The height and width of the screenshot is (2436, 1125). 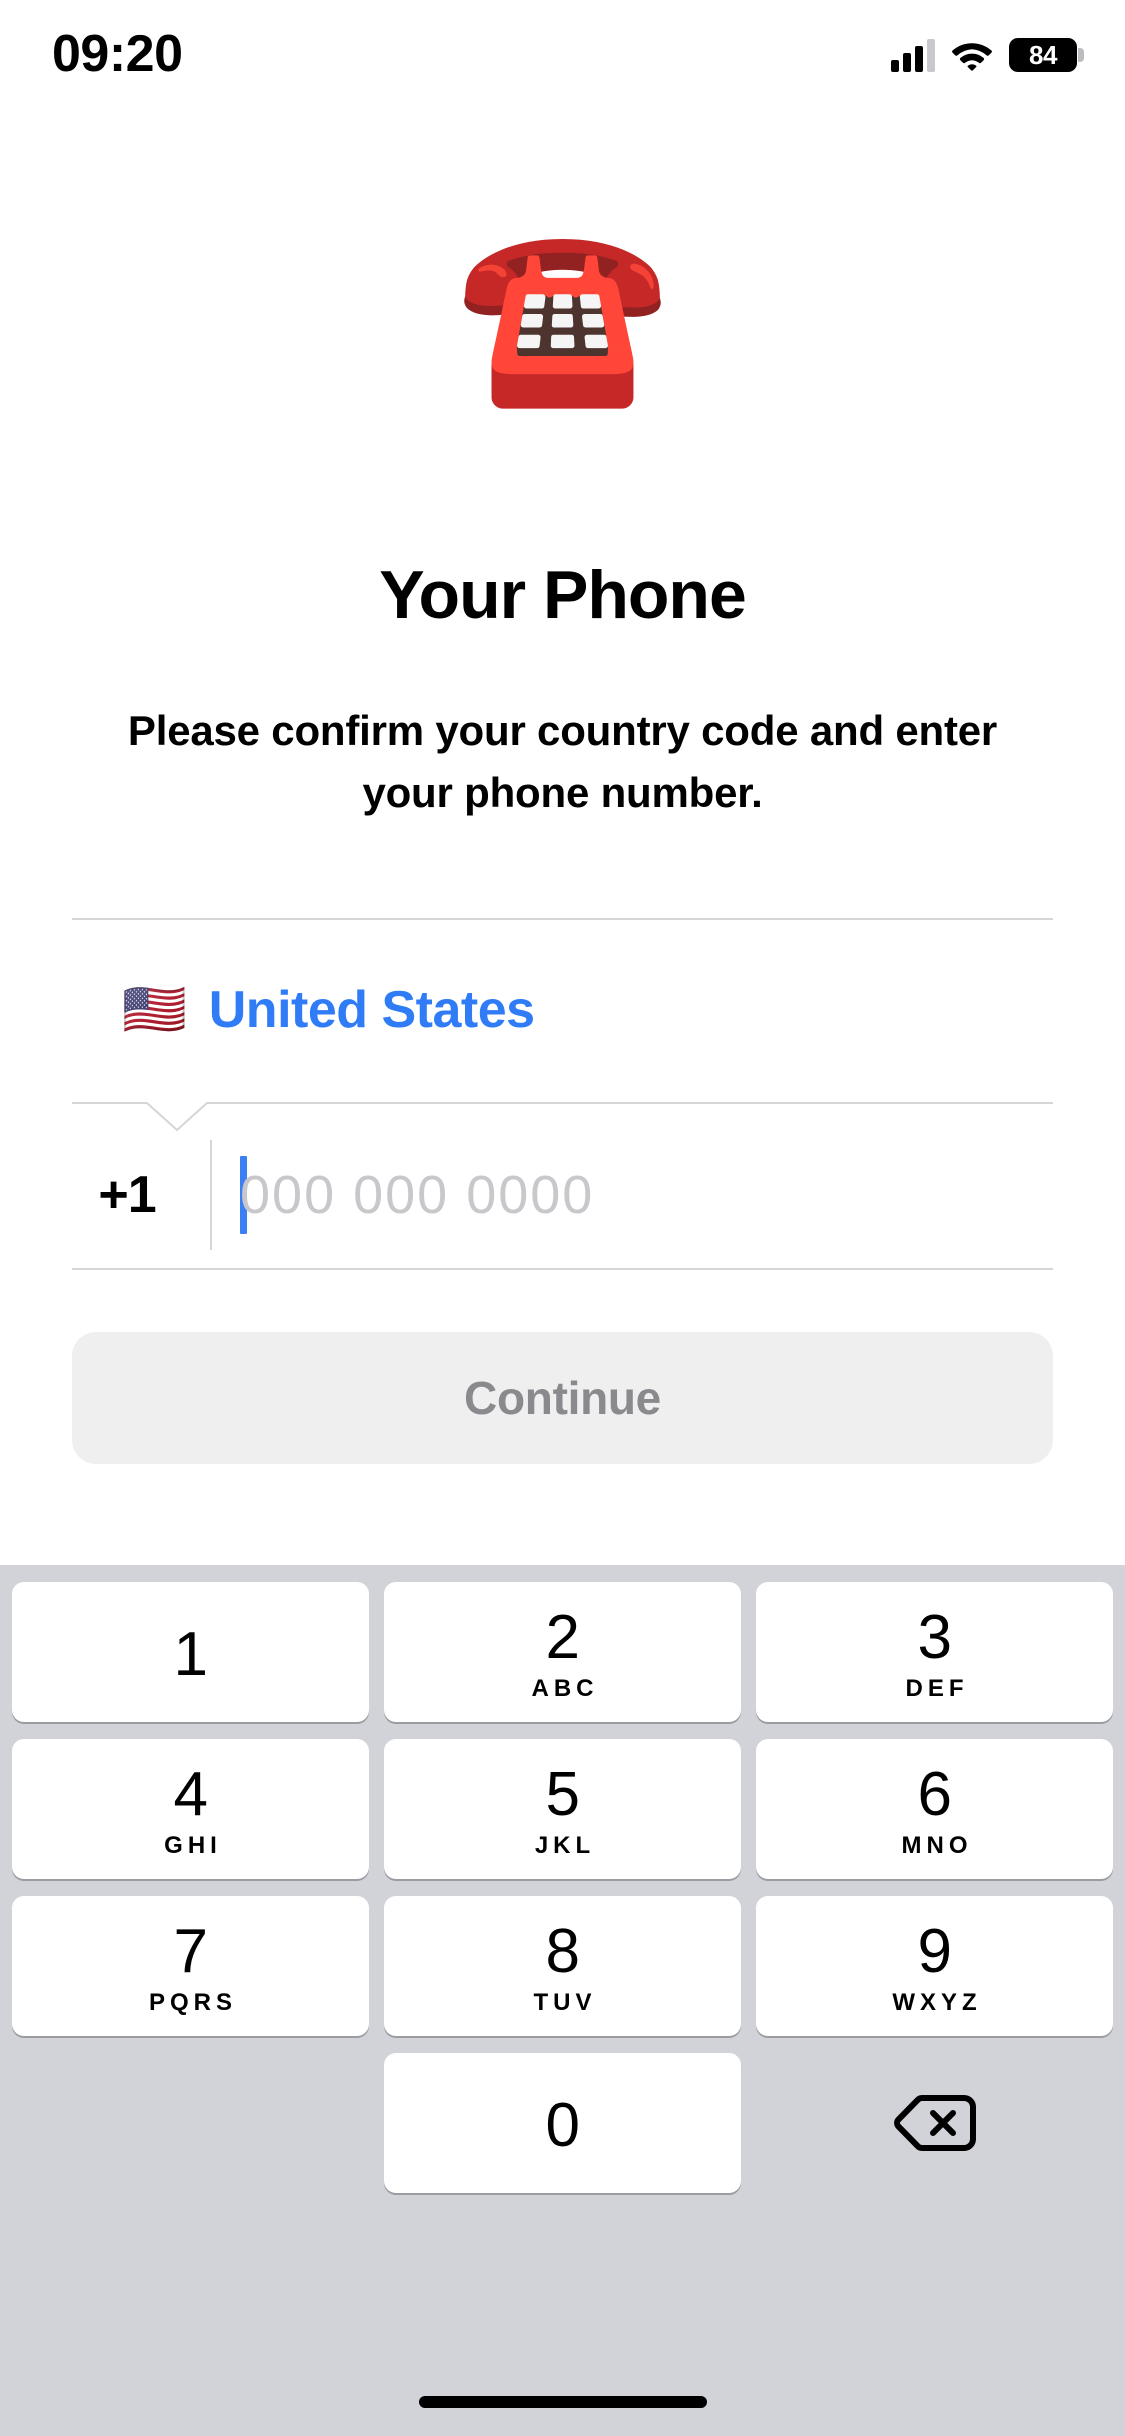 I want to click on key-4: 4 GHI, so click(x=190, y=1809).